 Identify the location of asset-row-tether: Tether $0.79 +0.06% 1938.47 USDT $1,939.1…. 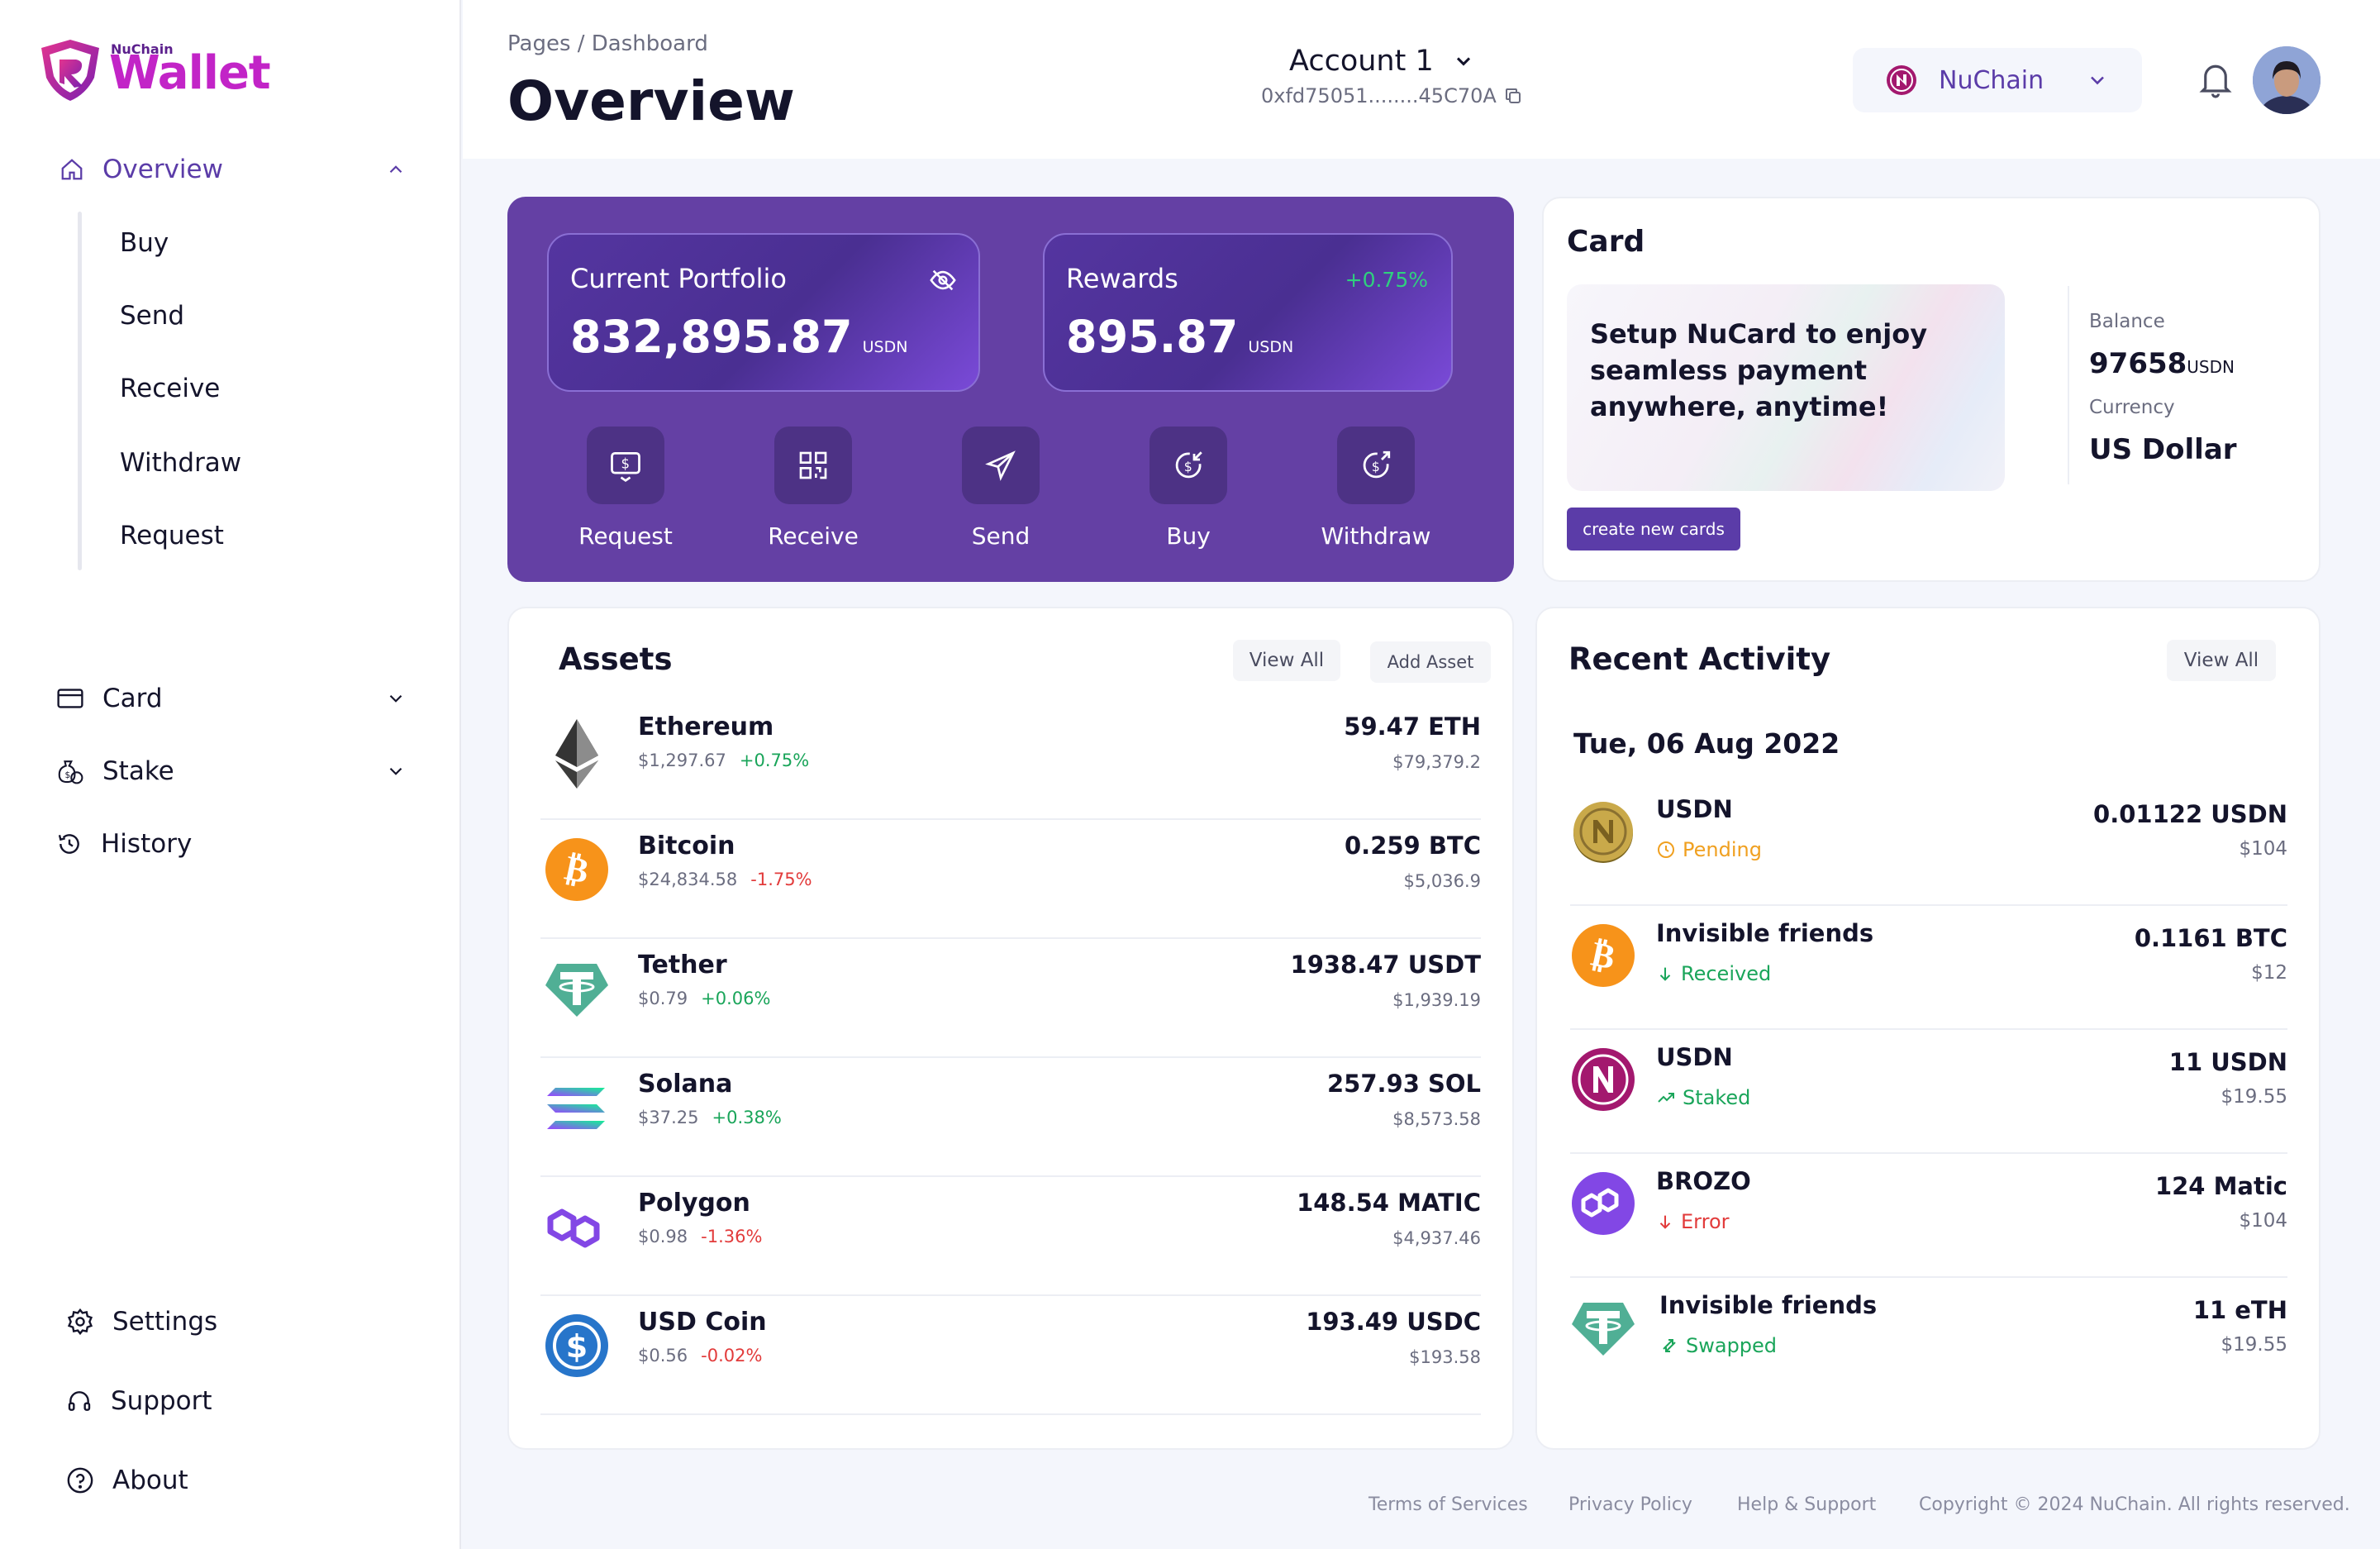
(1010, 998).